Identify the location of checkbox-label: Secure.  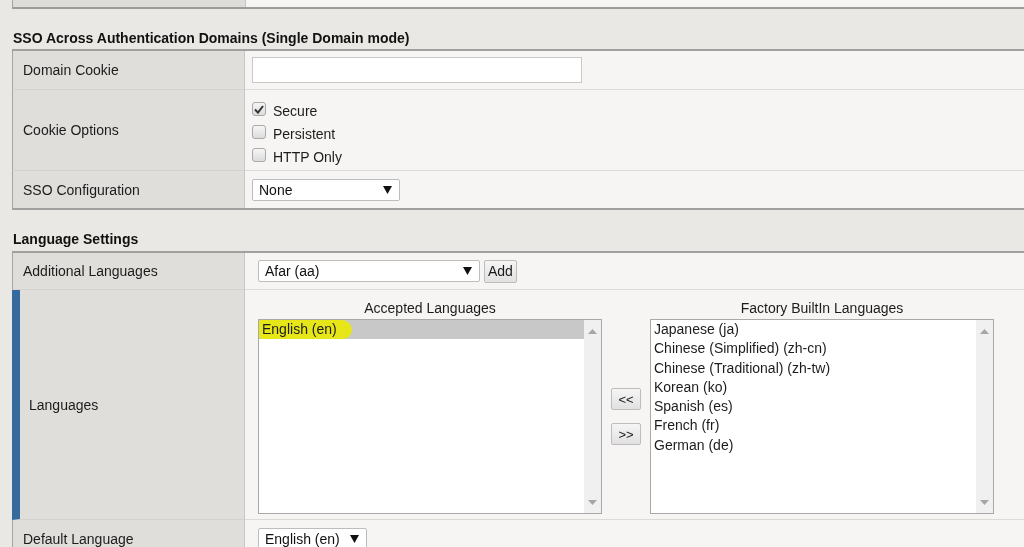
(295, 111).